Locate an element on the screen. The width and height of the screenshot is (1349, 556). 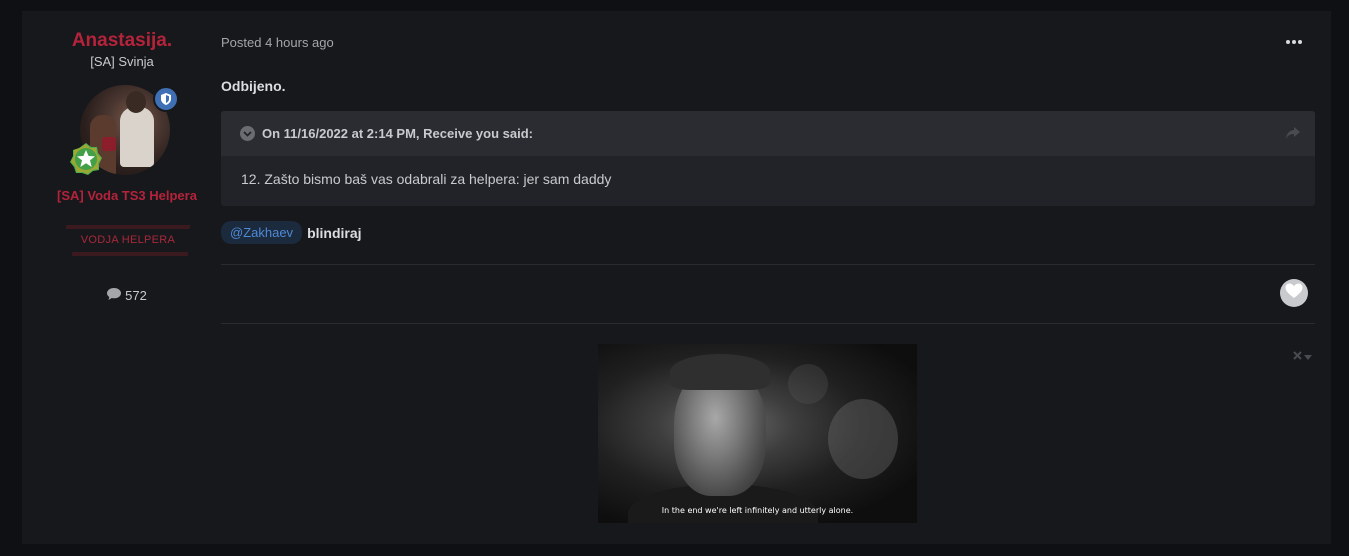
post-count-value: 572 is located at coordinates (136, 295).